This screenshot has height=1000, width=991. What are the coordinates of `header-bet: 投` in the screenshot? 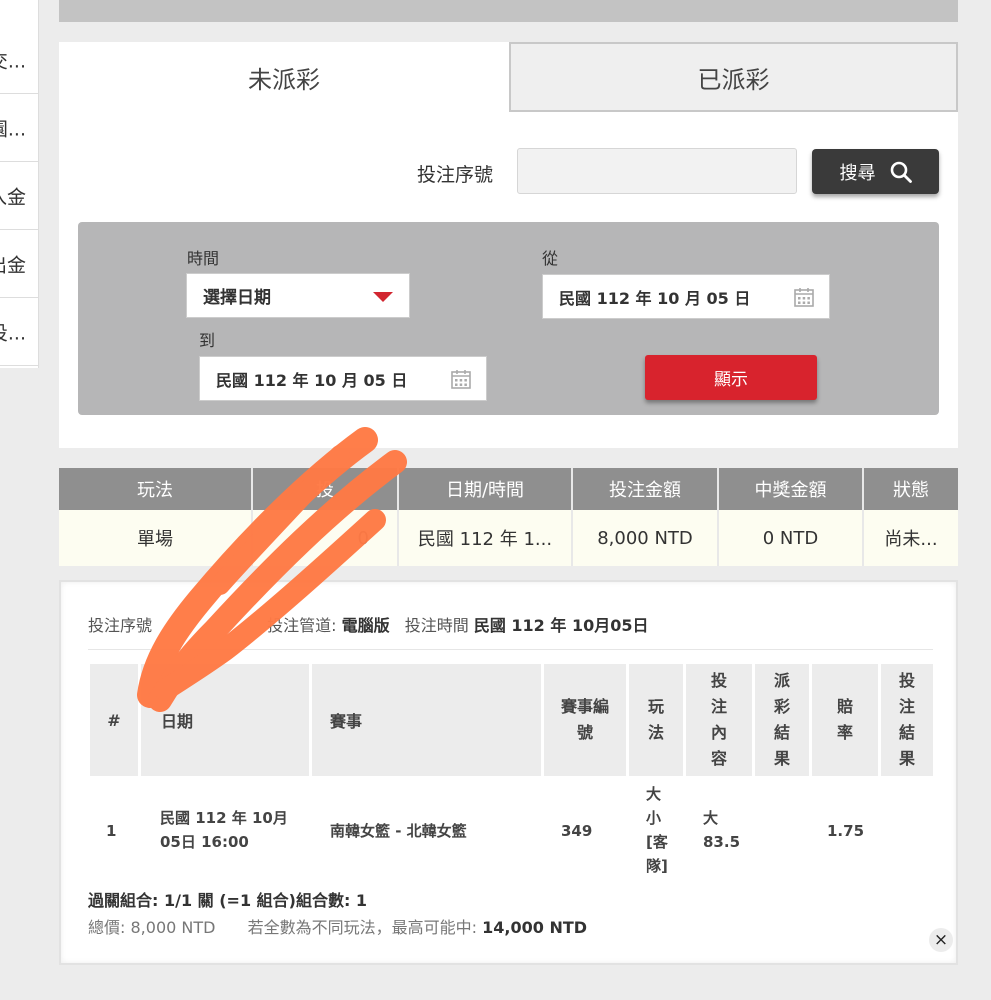 It's located at (326, 489).